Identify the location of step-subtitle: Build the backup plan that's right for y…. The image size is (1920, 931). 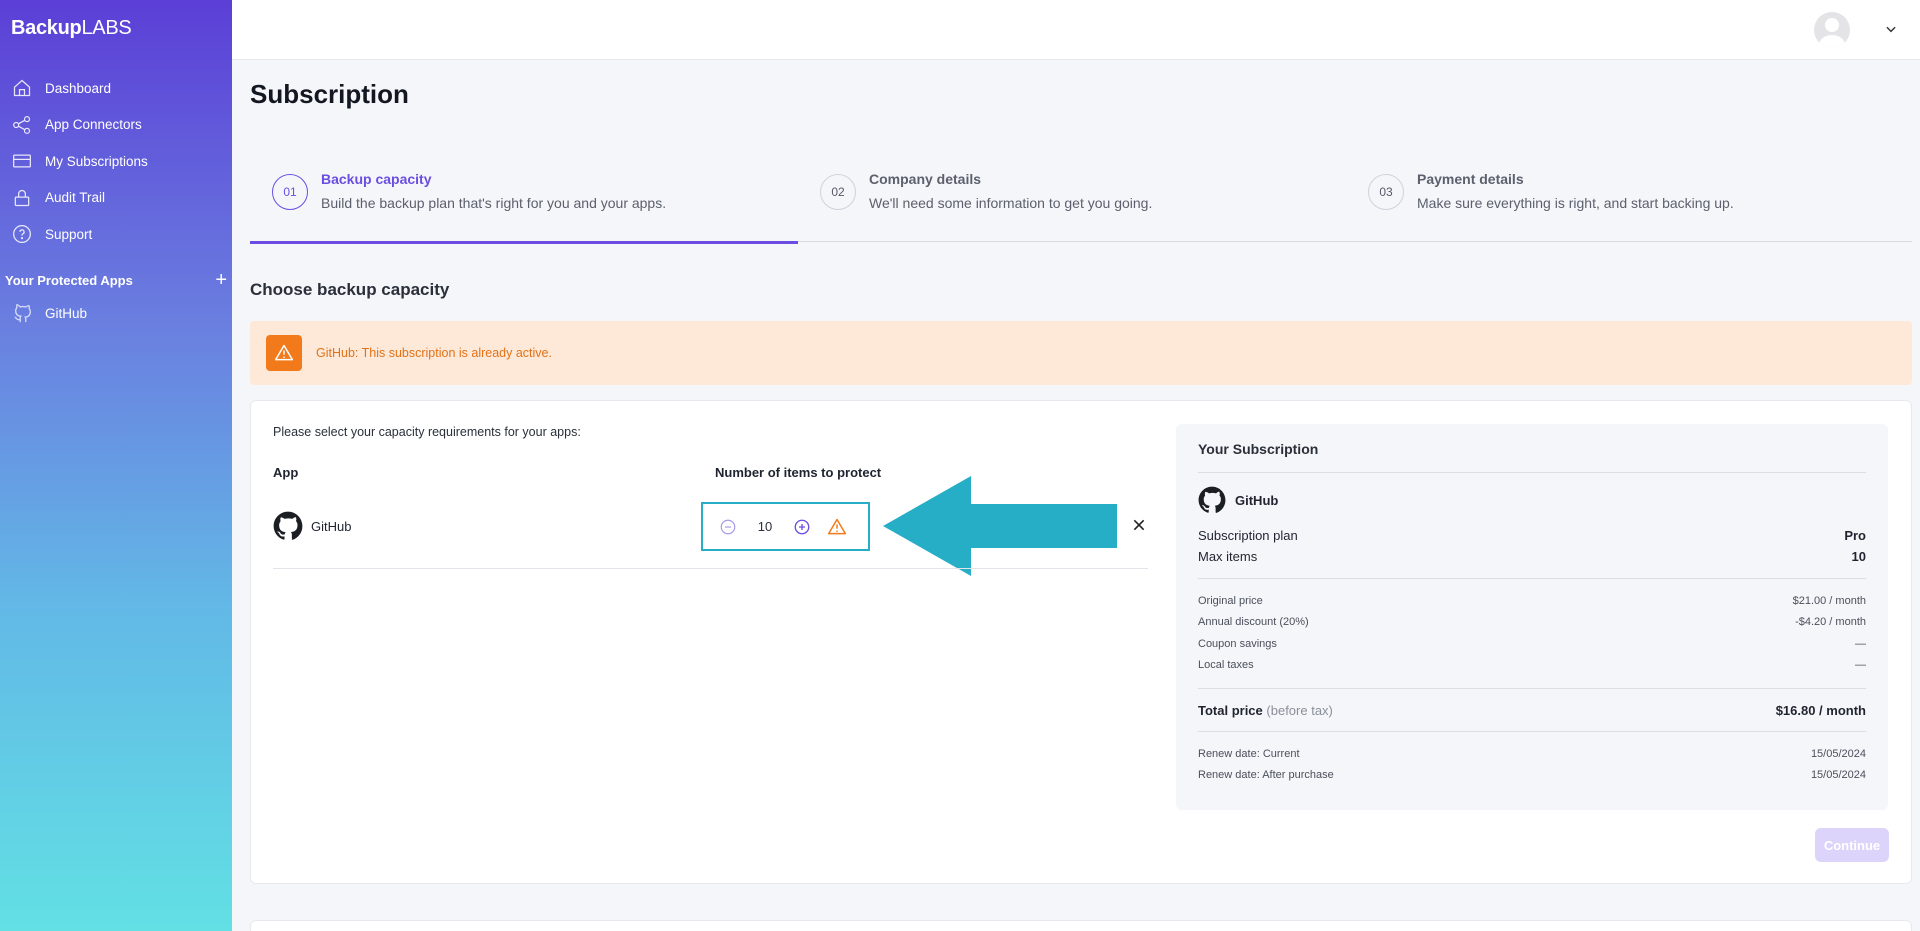
(494, 203).